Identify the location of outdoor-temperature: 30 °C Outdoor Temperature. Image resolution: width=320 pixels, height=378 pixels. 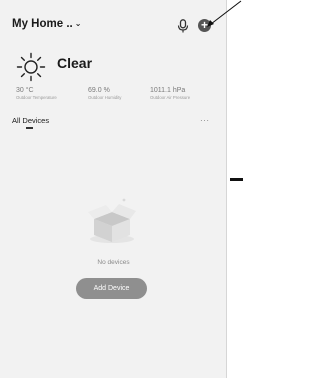
(36, 93).